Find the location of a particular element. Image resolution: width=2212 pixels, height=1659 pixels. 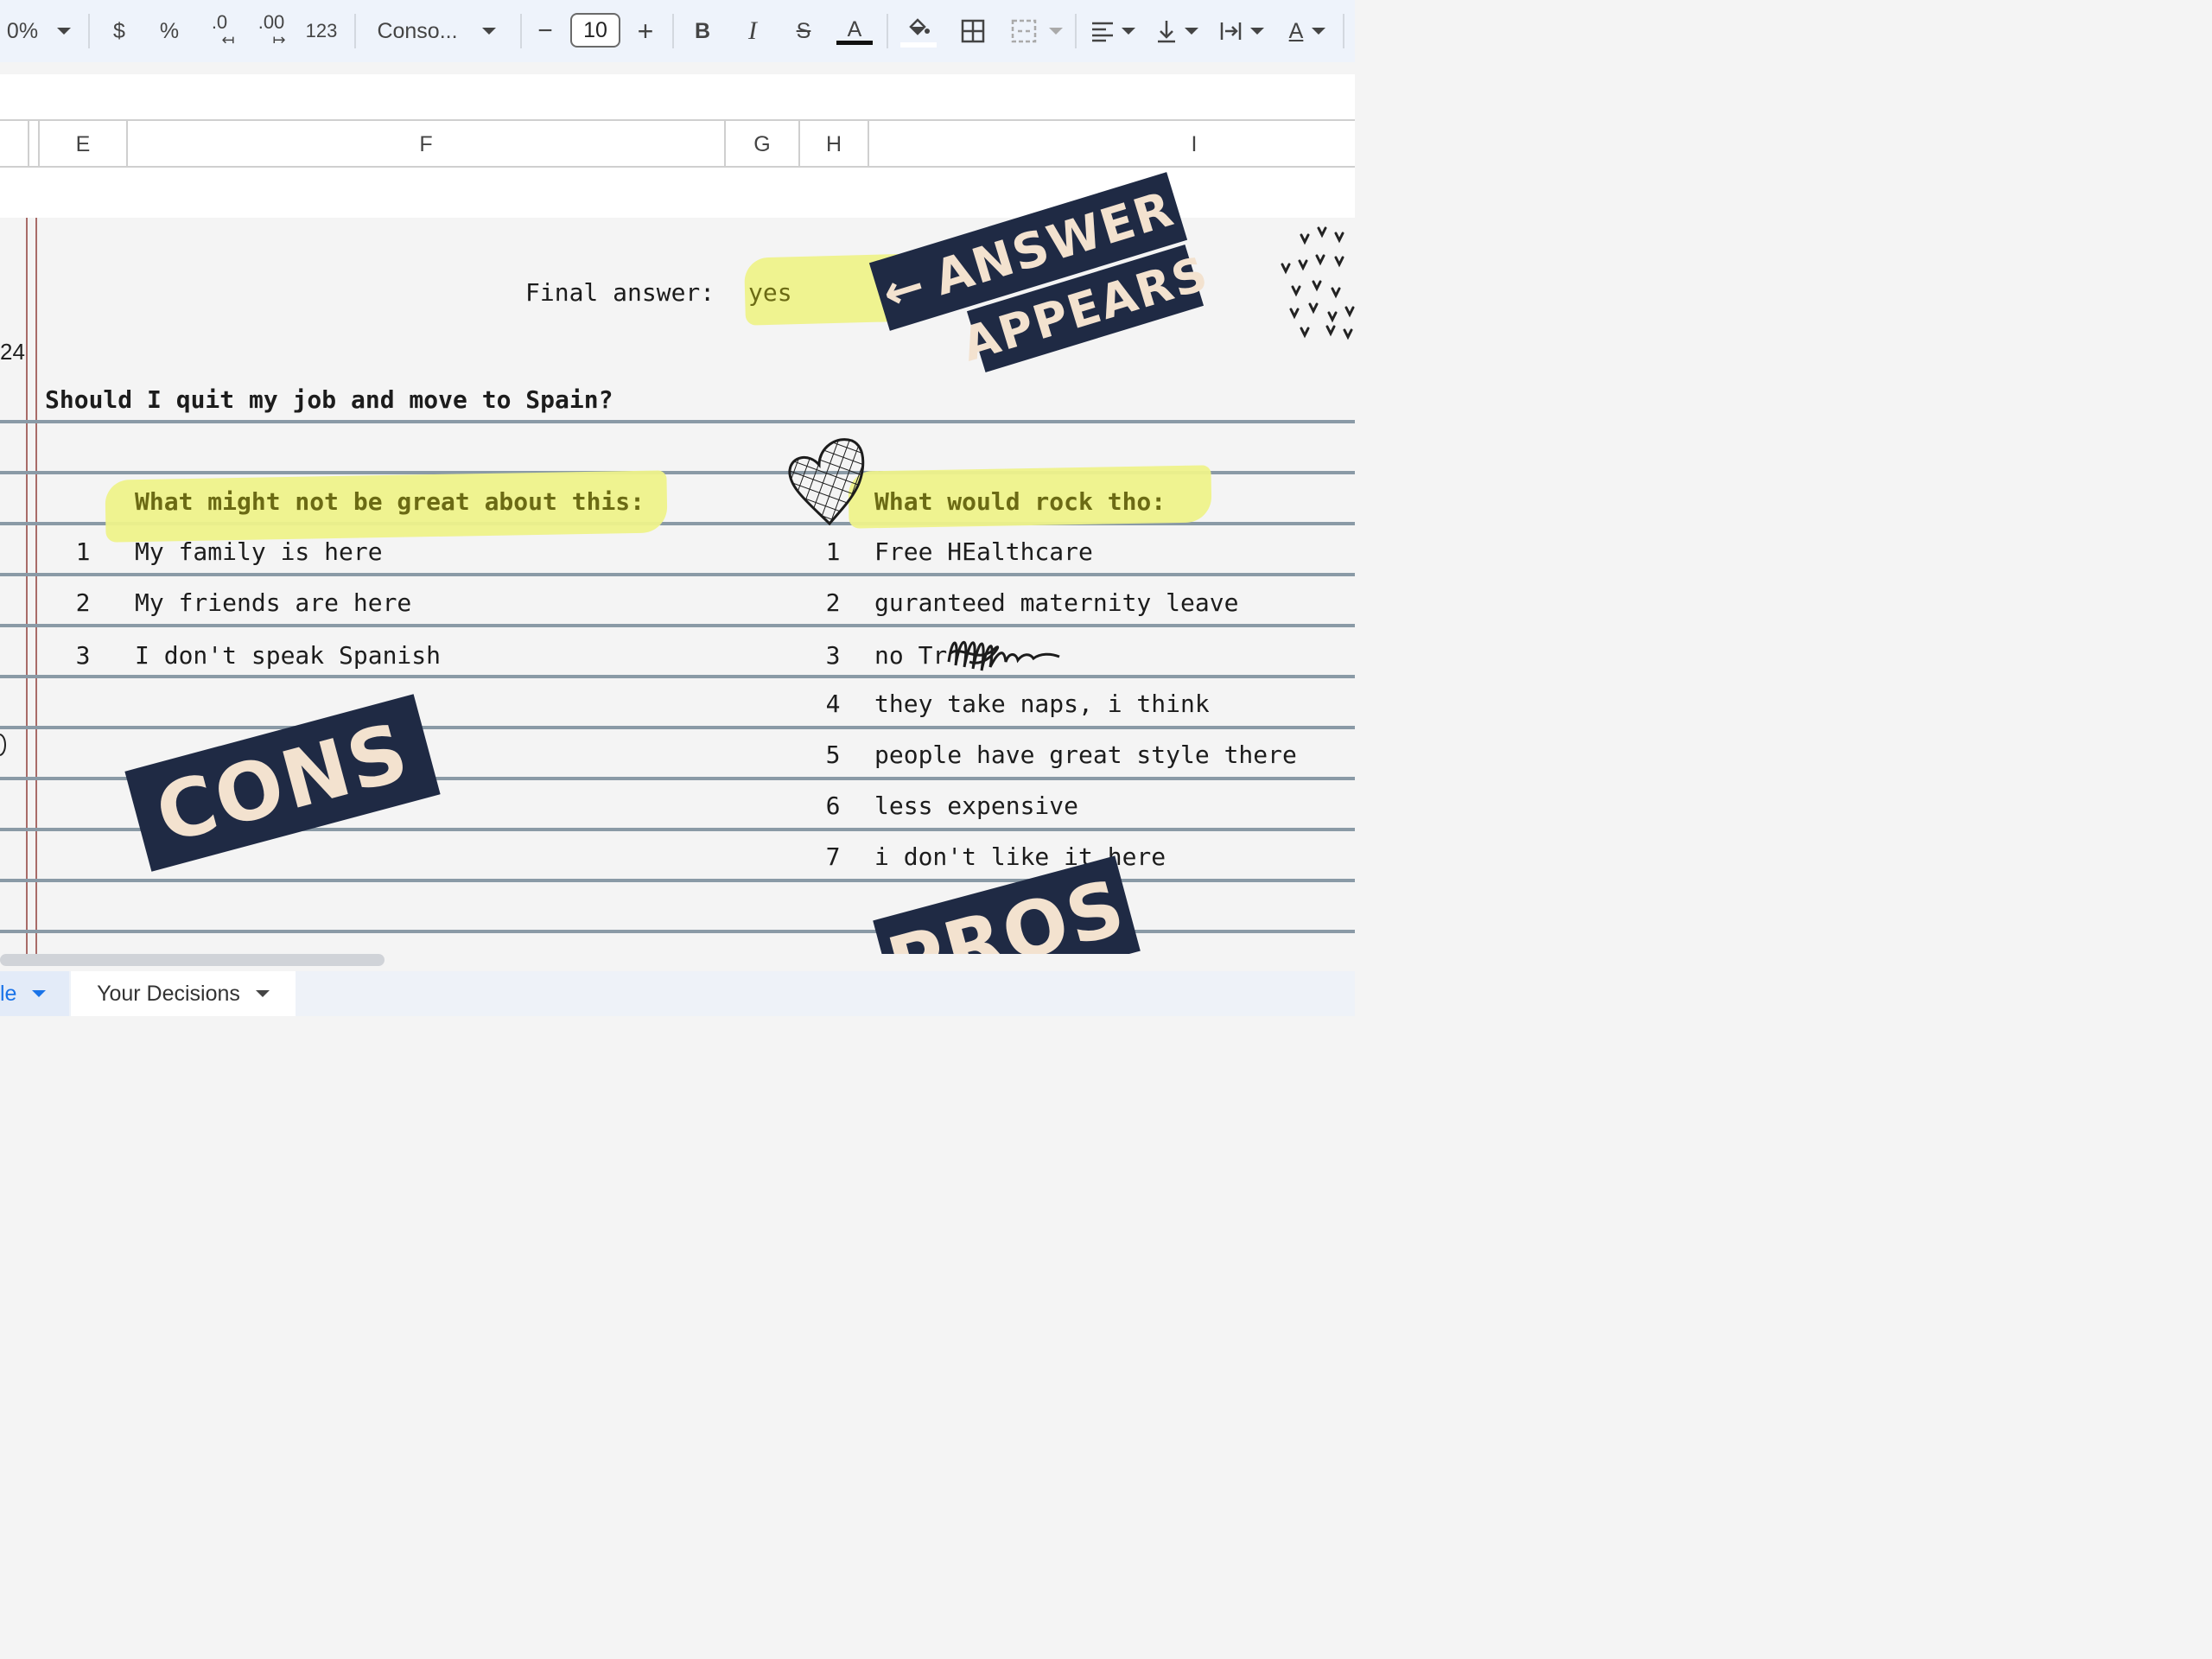

pros-header: What would rock tho: is located at coordinates (1020, 502).